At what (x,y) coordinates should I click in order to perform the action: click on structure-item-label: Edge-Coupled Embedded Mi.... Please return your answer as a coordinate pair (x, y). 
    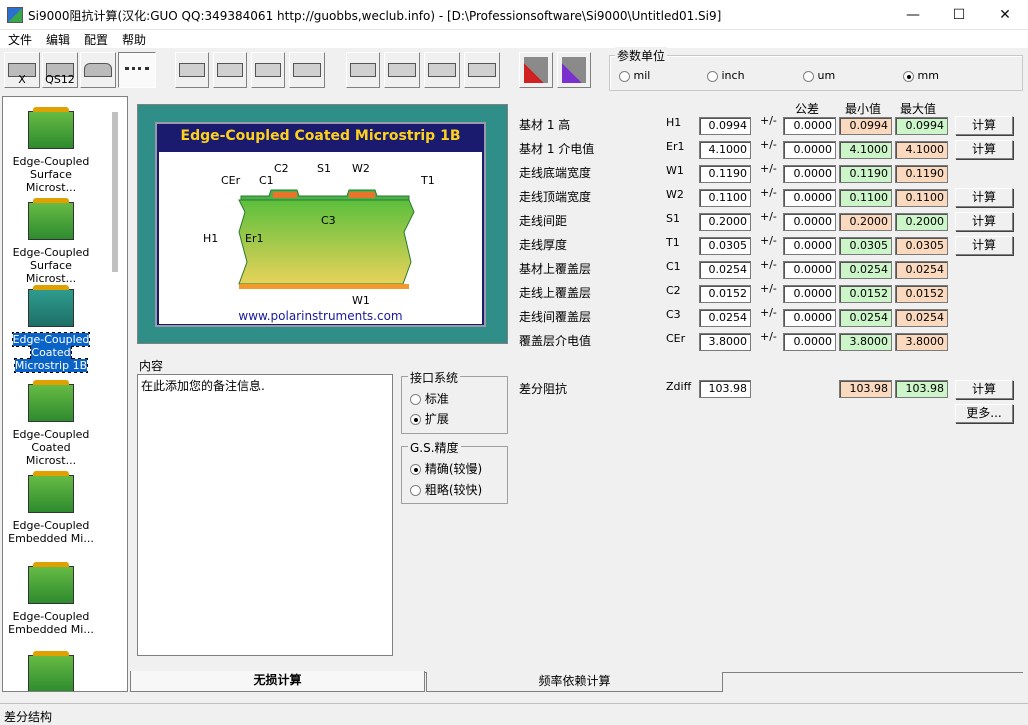
    Looking at the image, I should click on (51, 623).